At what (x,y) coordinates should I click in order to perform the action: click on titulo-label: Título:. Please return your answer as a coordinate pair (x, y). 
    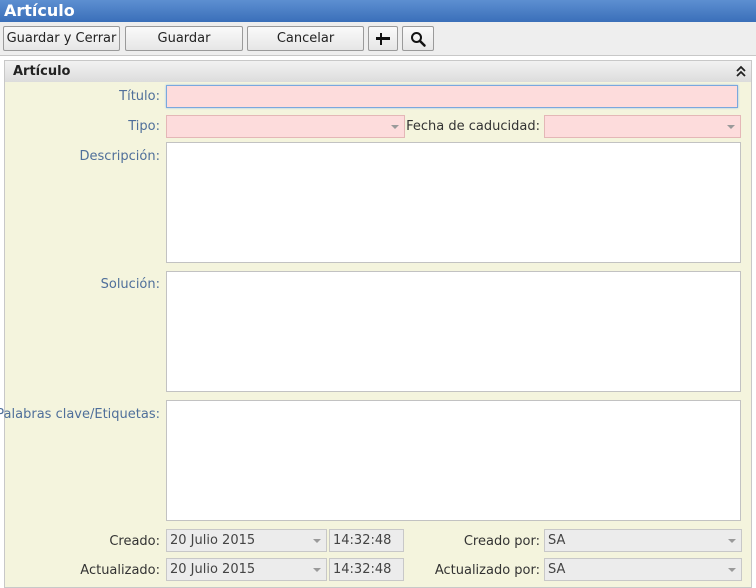
    Looking at the image, I should click on (139, 96).